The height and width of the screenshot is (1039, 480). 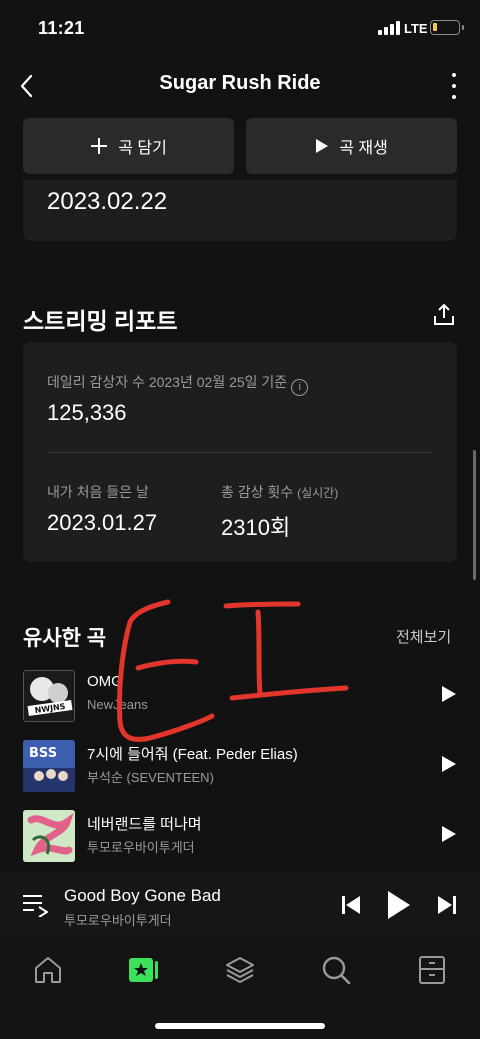 What do you see at coordinates (280, 492) in the screenshot?
I see `total-plays-label: 총 감상 횟수 (실시간)` at bounding box center [280, 492].